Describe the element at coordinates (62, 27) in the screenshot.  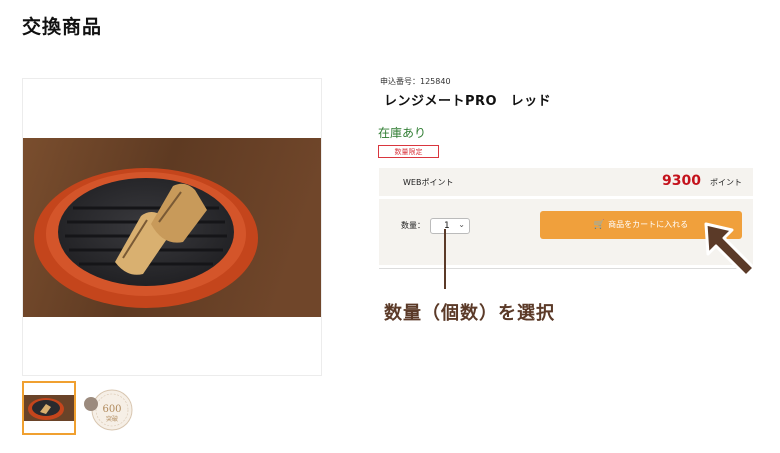
I see `page-title: 交換商品` at that location.